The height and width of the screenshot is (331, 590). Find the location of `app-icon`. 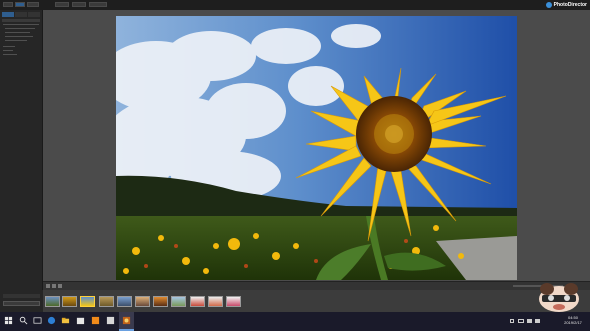

app-icon is located at coordinates (110, 320).